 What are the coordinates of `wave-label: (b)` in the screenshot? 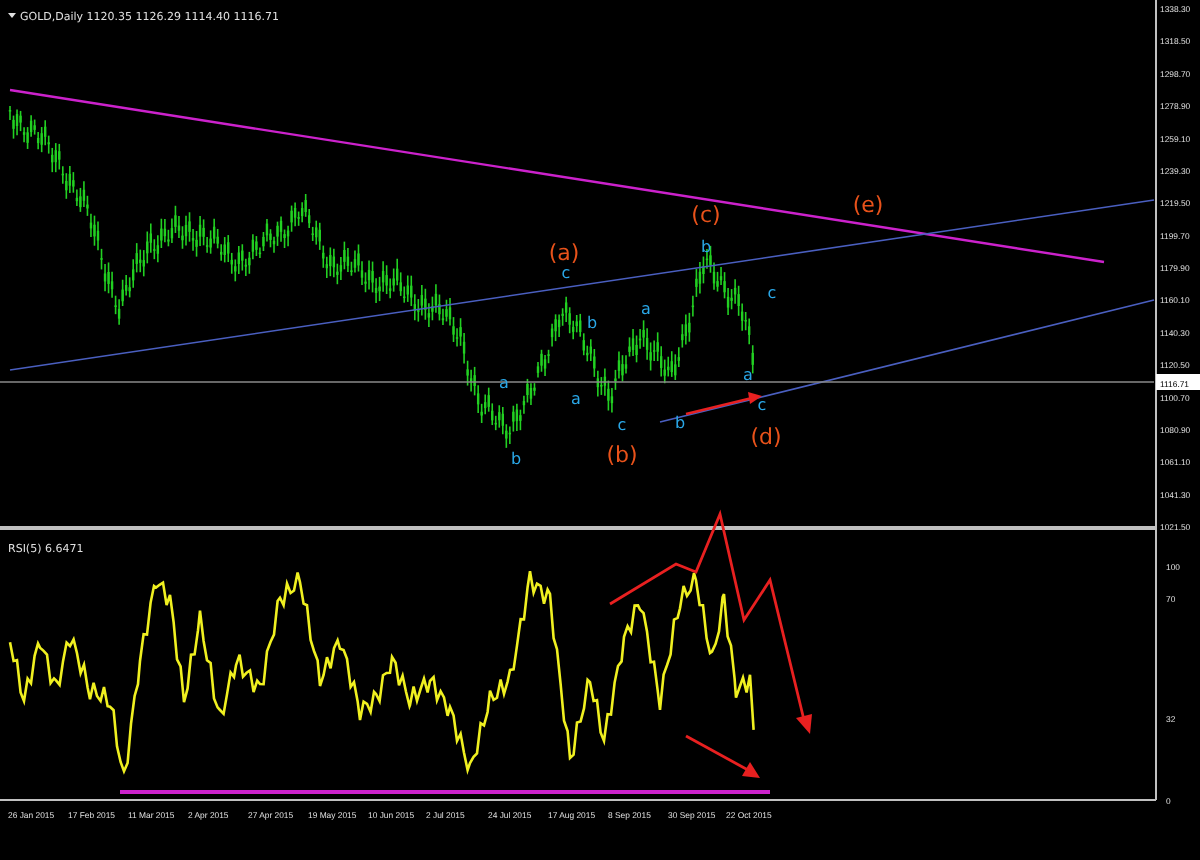 It's located at (622, 455).